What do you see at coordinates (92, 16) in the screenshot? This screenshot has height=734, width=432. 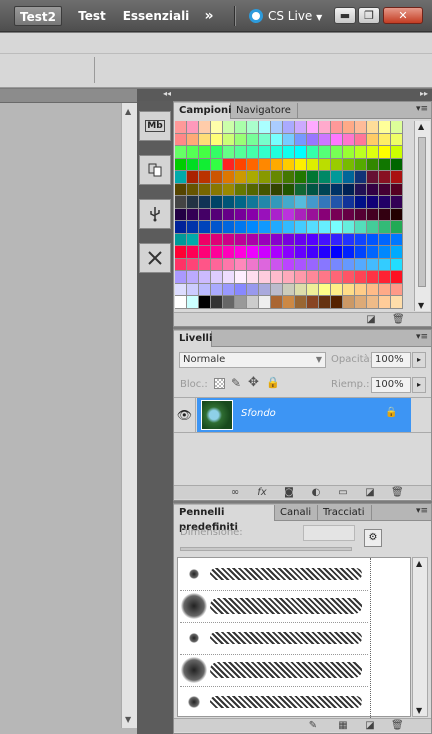 I see `workspace-tab-test: Test` at bounding box center [92, 16].